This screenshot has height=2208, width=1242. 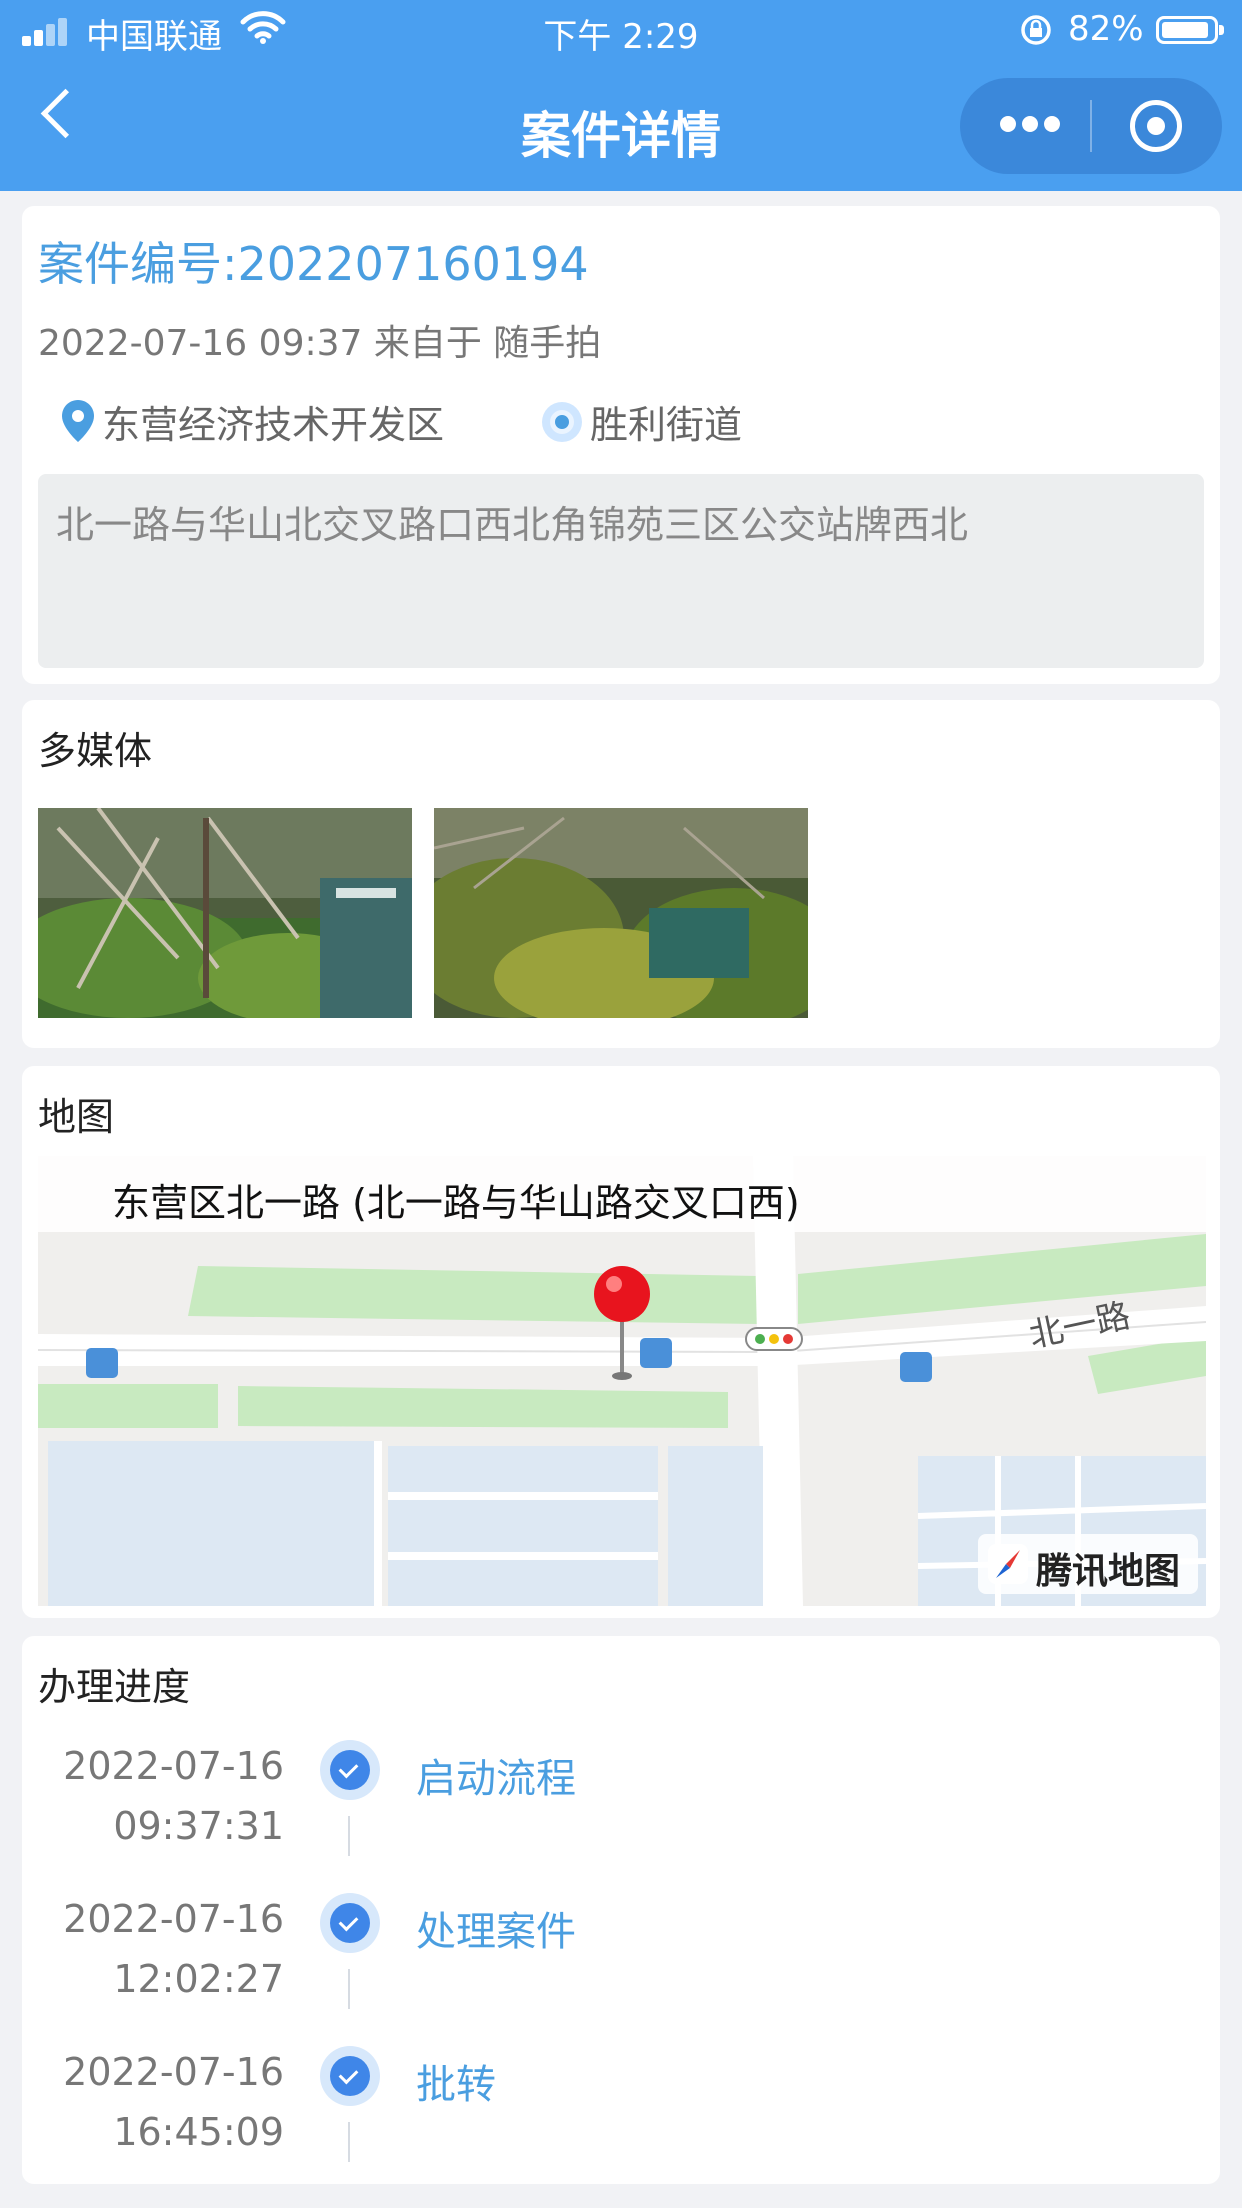 What do you see at coordinates (621, 95) in the screenshot?
I see `top-bar: 中国联通 下午 2:29 82% 案件详情` at bounding box center [621, 95].